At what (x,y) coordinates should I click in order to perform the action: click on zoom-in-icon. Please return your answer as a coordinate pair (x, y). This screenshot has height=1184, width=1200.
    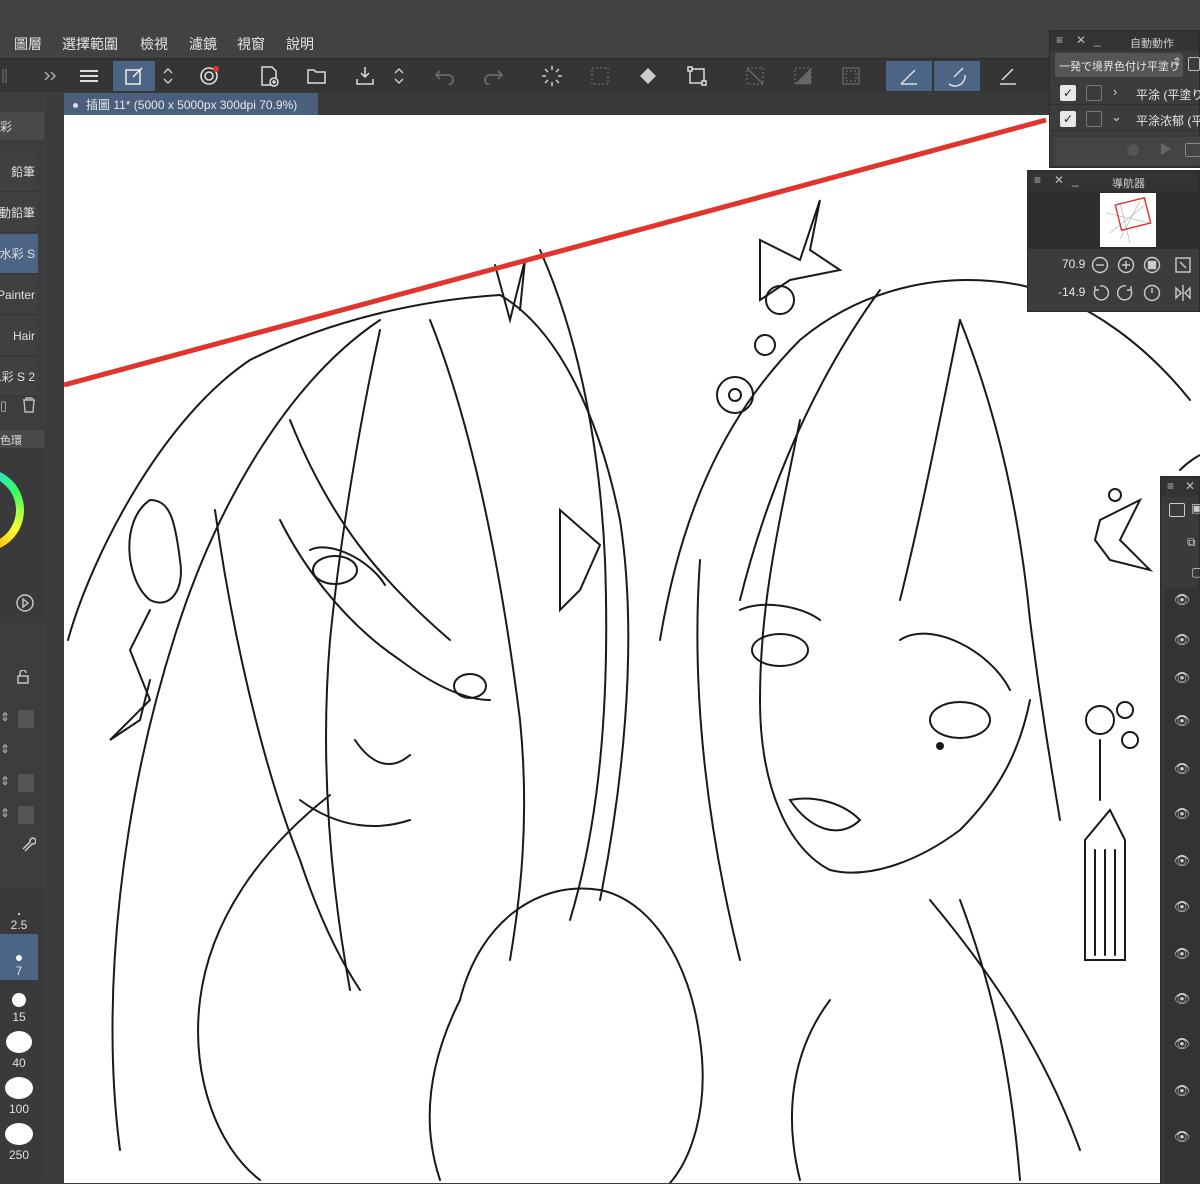
    Looking at the image, I should click on (1126, 267).